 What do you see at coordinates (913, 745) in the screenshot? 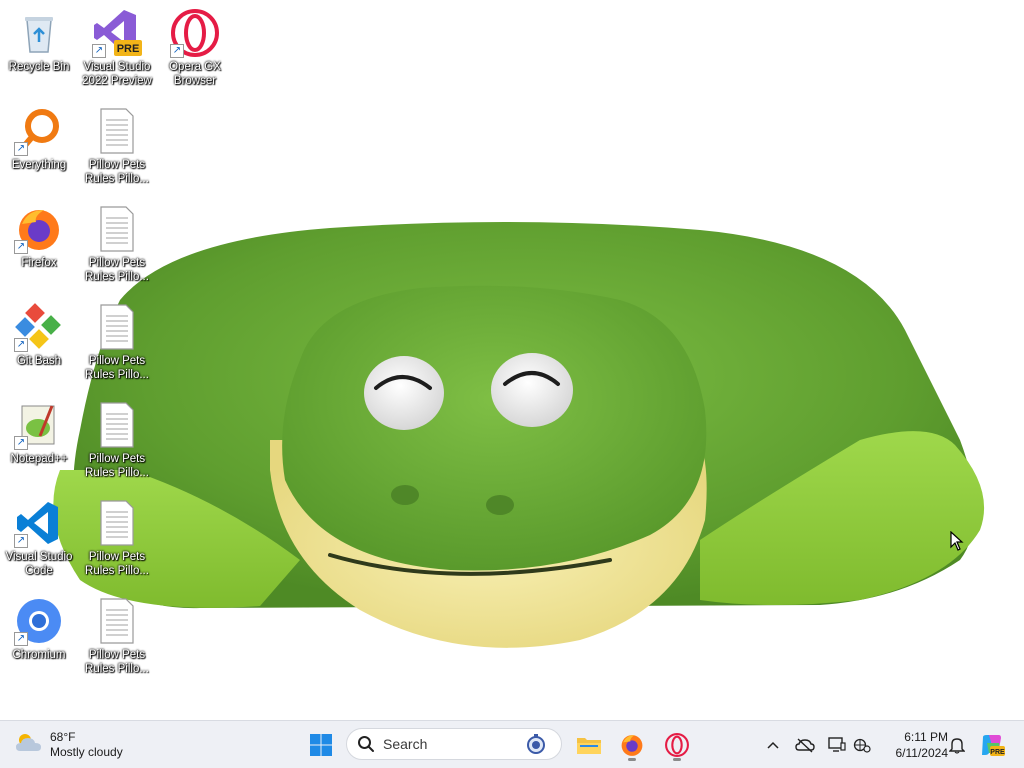
I see `system-clock: 6:11 PM 6/11/2024` at bounding box center [913, 745].